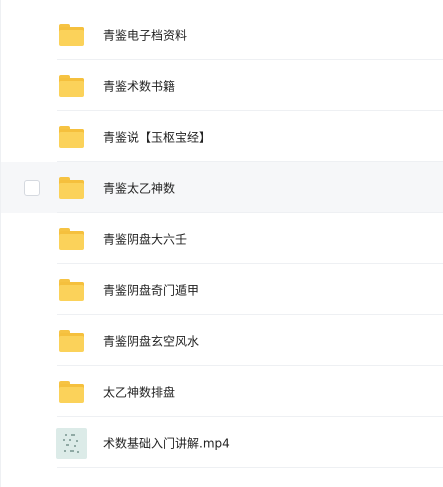 This screenshot has height=487, width=443. I want to click on file-row-4: 青鉴阴盘大六壬, so click(222, 238).